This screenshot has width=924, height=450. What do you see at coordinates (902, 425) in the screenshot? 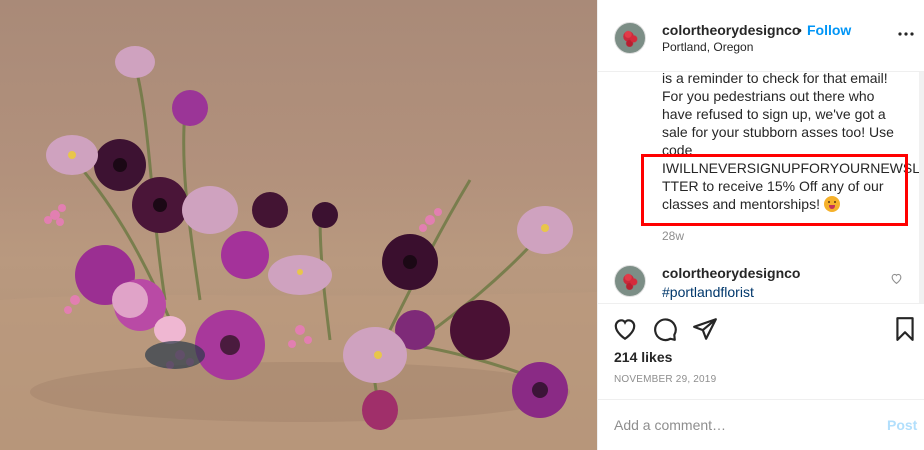
I see `post-comment-button: Post` at bounding box center [902, 425].